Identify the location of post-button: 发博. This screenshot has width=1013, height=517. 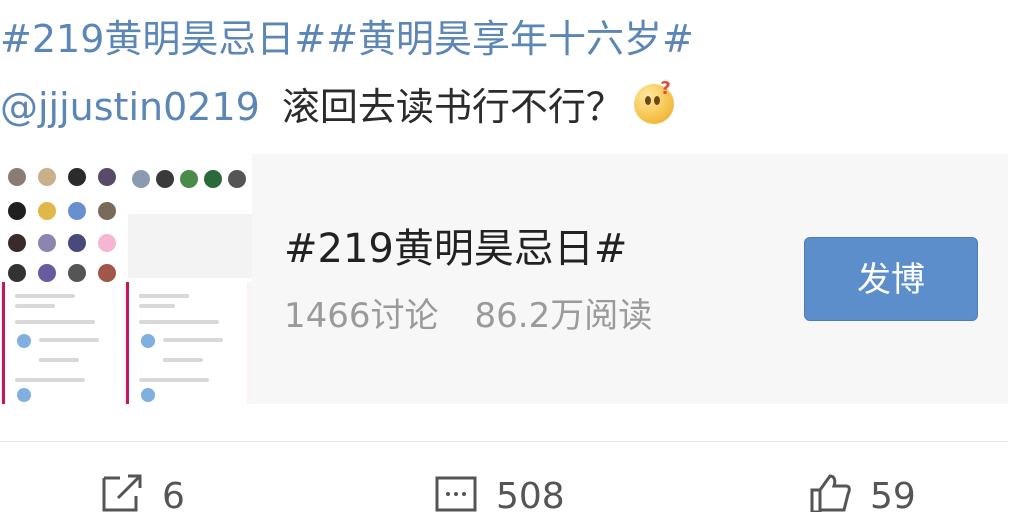
(891, 279).